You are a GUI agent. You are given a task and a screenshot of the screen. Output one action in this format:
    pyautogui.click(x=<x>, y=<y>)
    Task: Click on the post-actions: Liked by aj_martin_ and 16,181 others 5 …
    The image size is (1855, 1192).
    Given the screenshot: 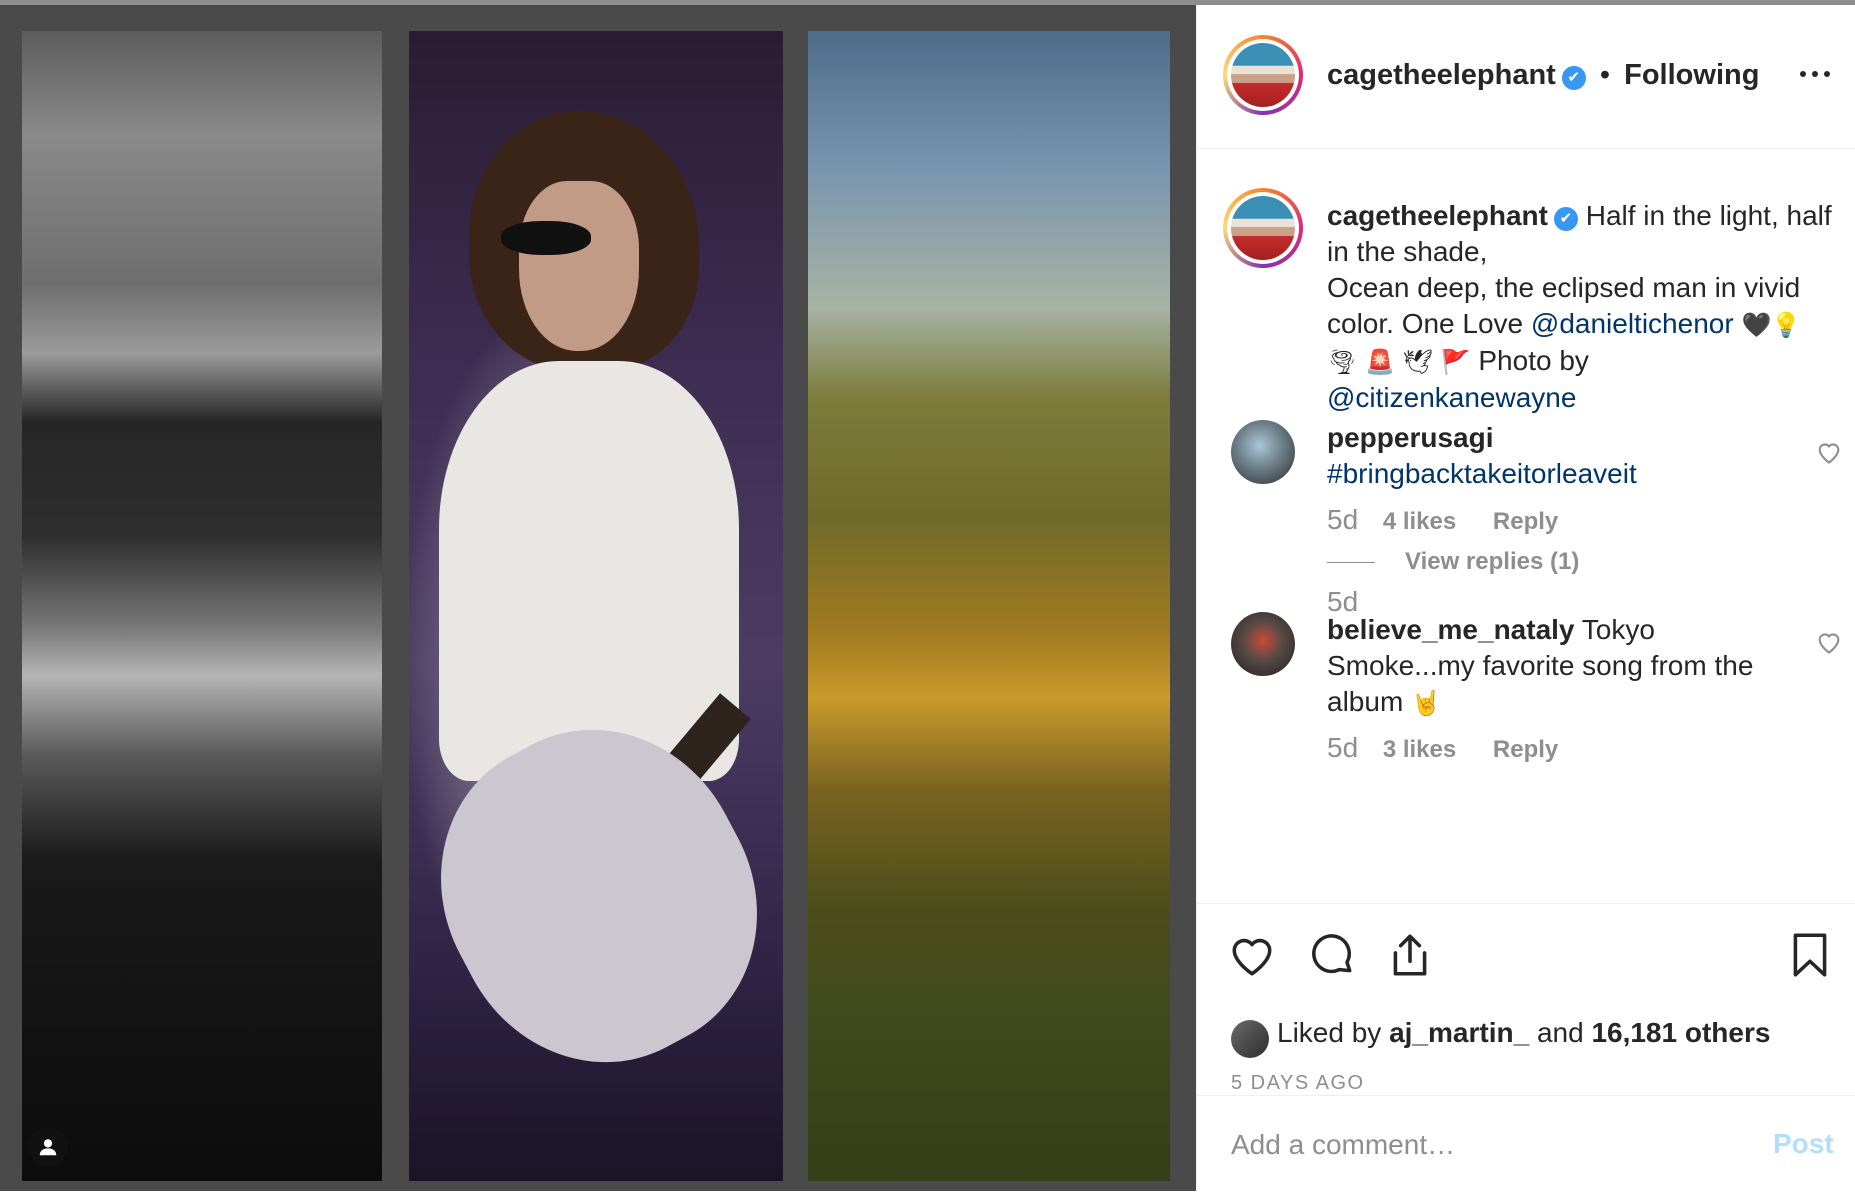 What is the action you would take?
    pyautogui.click(x=1526, y=999)
    